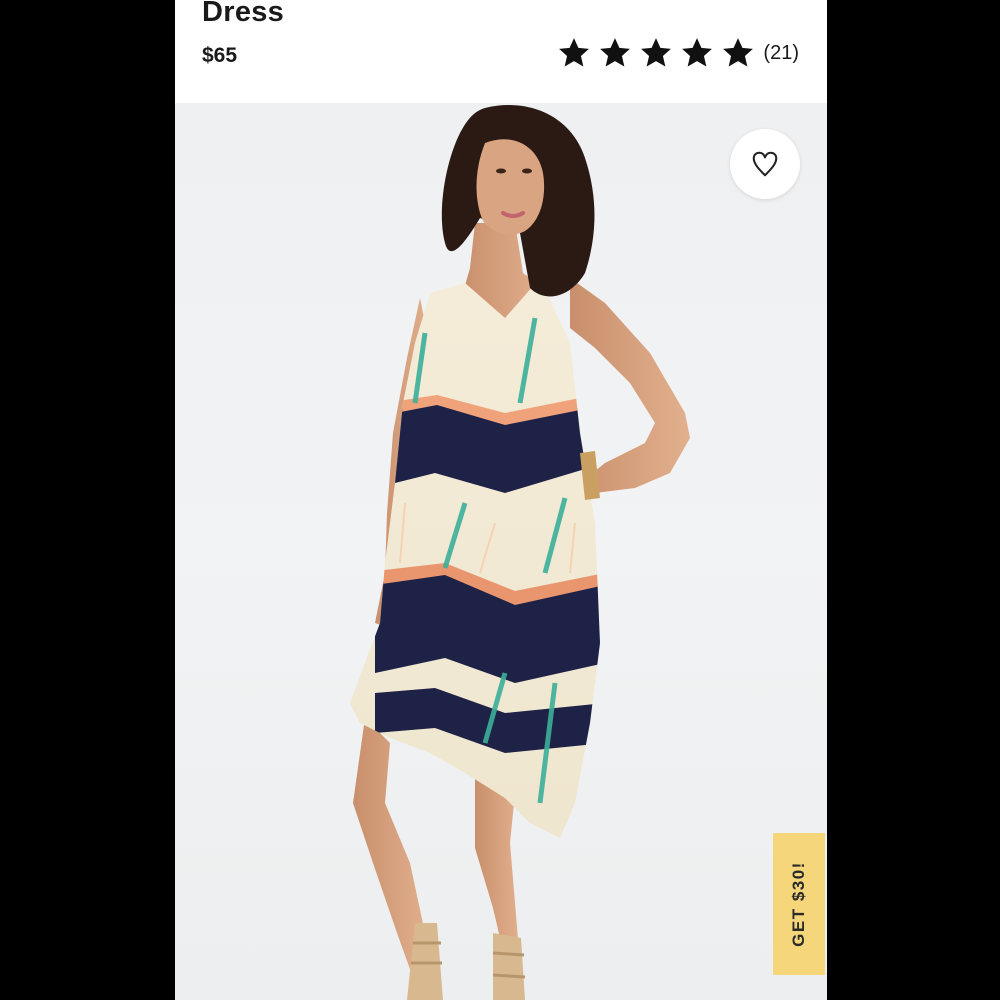  I want to click on heart-outline-icon, so click(765, 164).